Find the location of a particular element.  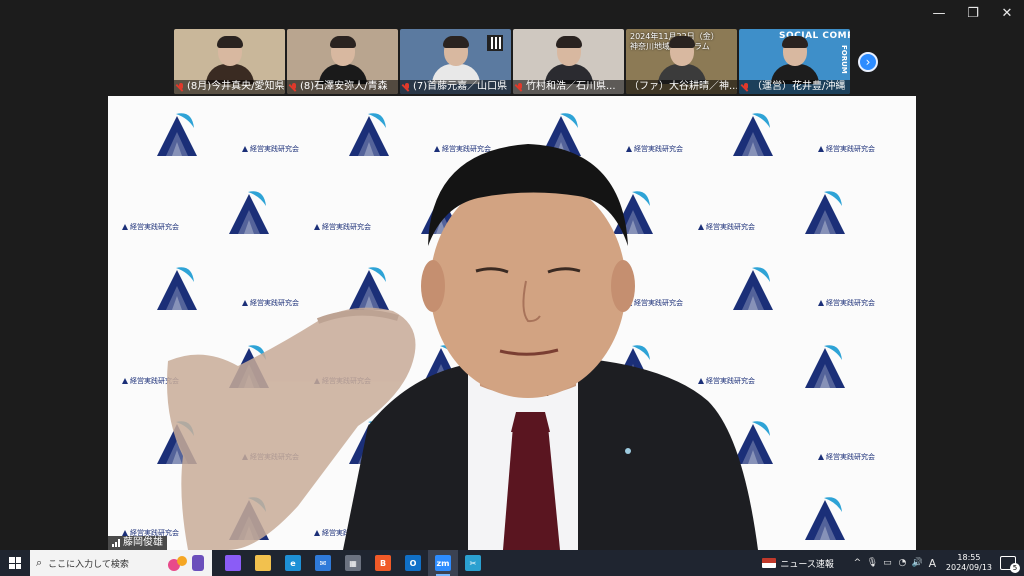

participant-name-label: (8月)今井真央/愛知県 is located at coordinates (229, 87).